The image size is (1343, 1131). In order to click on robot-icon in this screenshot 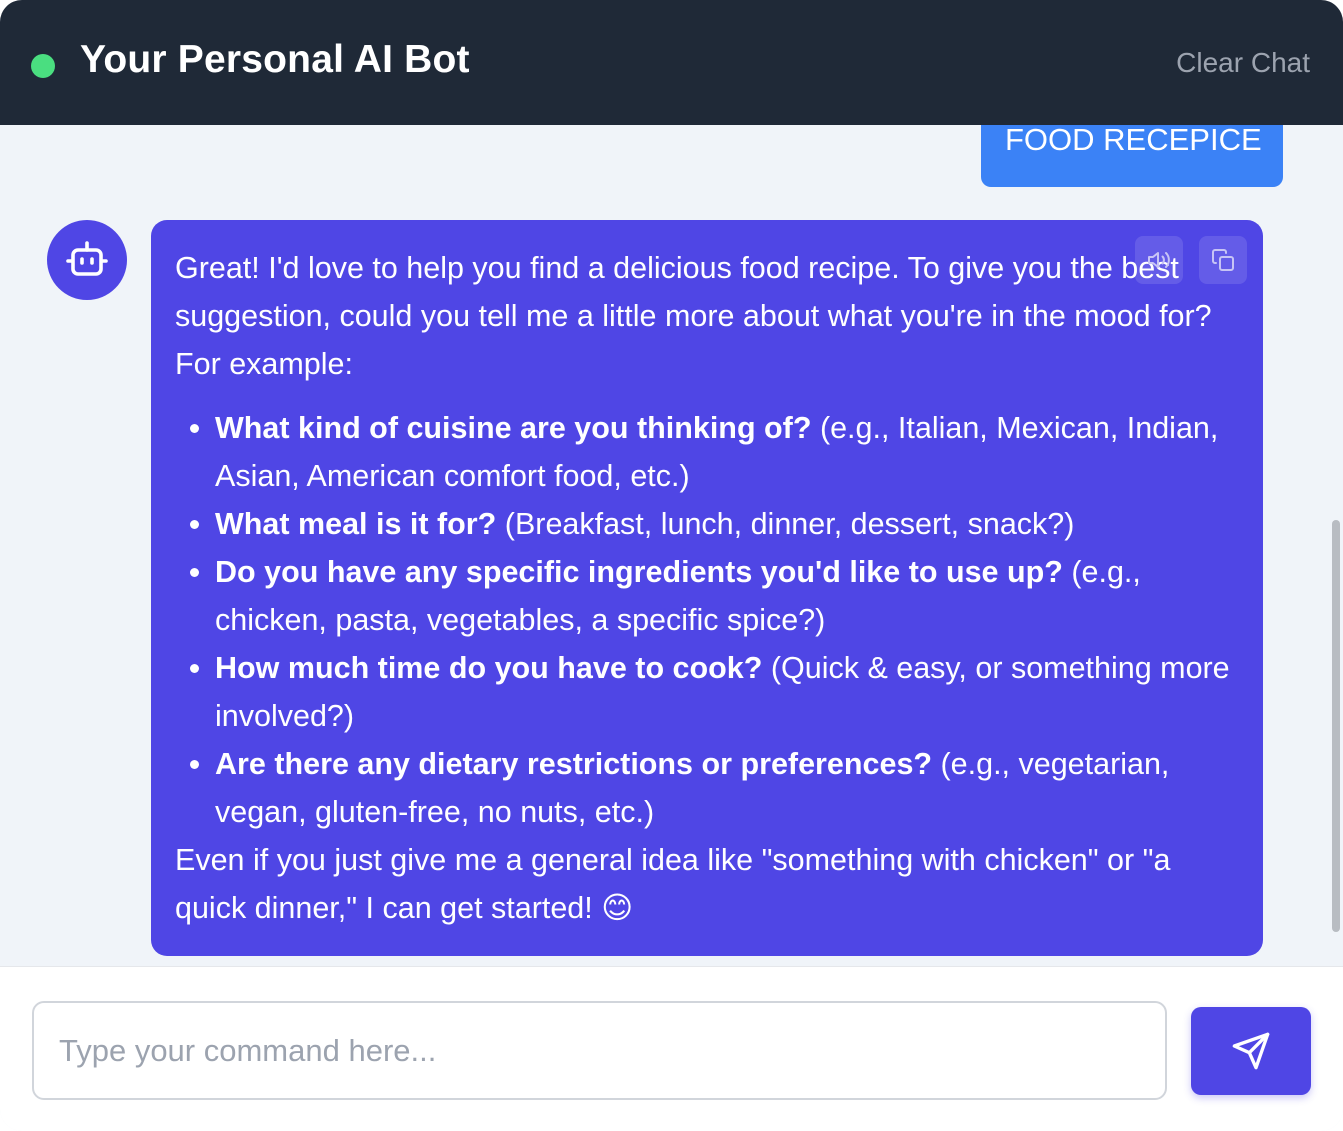, I will do `click(87, 258)`.